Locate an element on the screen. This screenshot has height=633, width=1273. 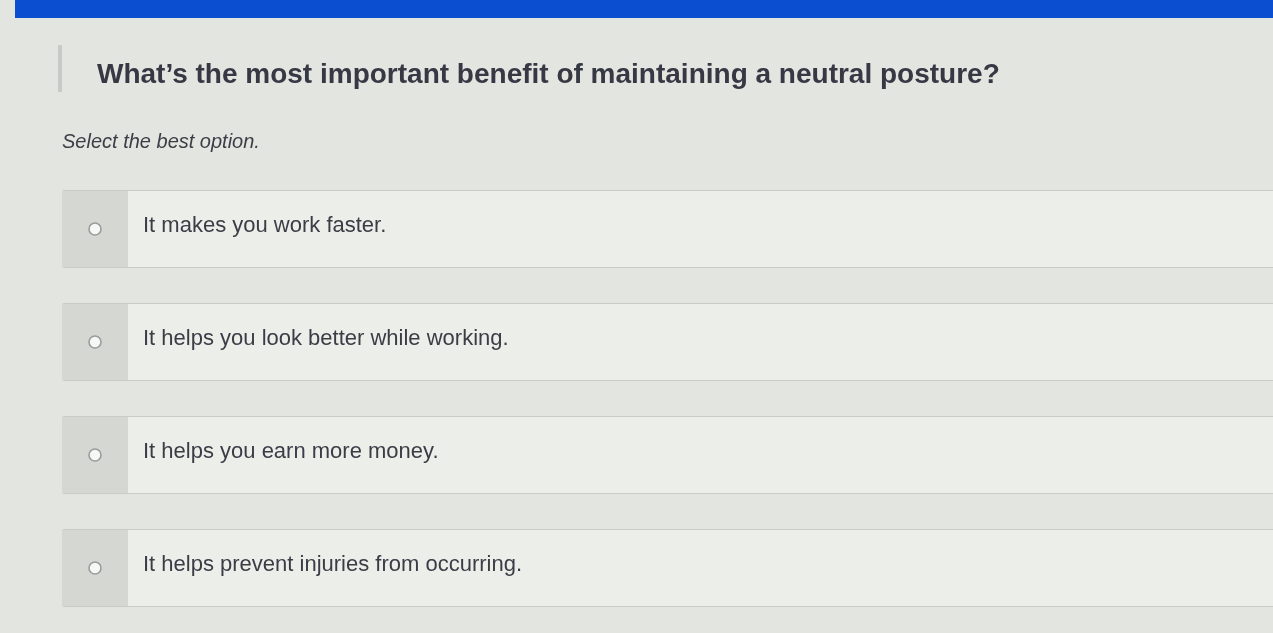
answer-option: It helps you look better while working. is located at coordinates (667, 342).